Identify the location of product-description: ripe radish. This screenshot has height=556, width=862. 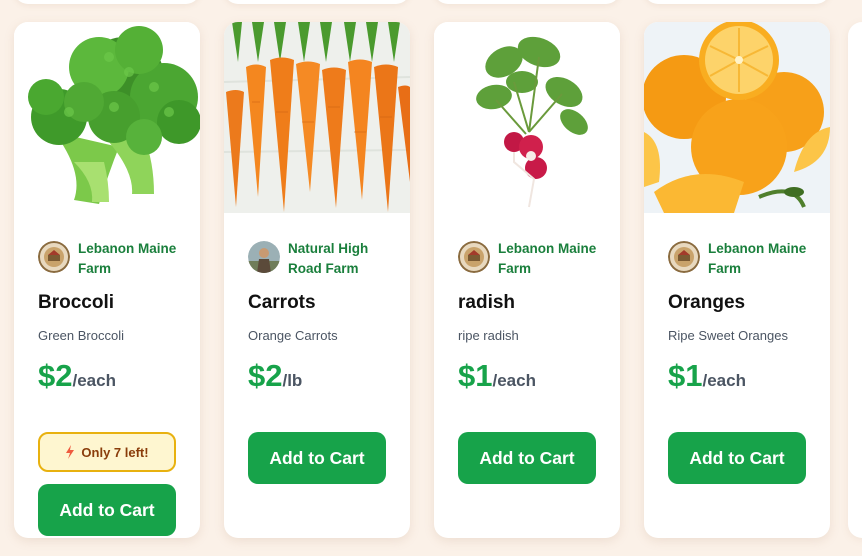
(488, 335).